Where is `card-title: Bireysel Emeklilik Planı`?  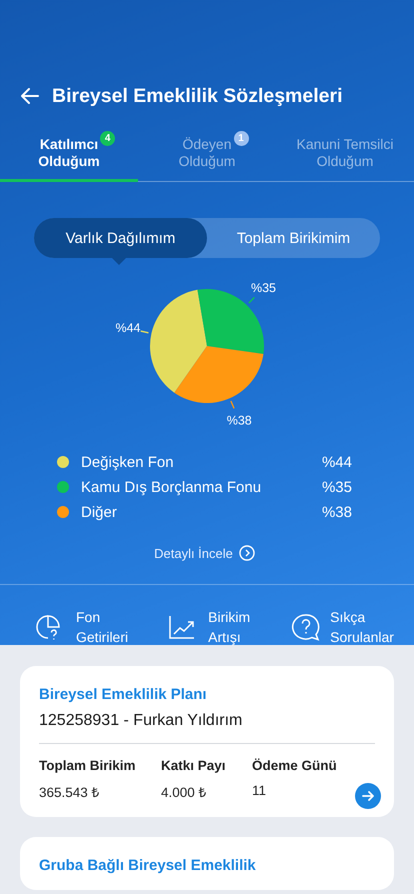
card-title: Bireysel Emeklilik Planı is located at coordinates (123, 694).